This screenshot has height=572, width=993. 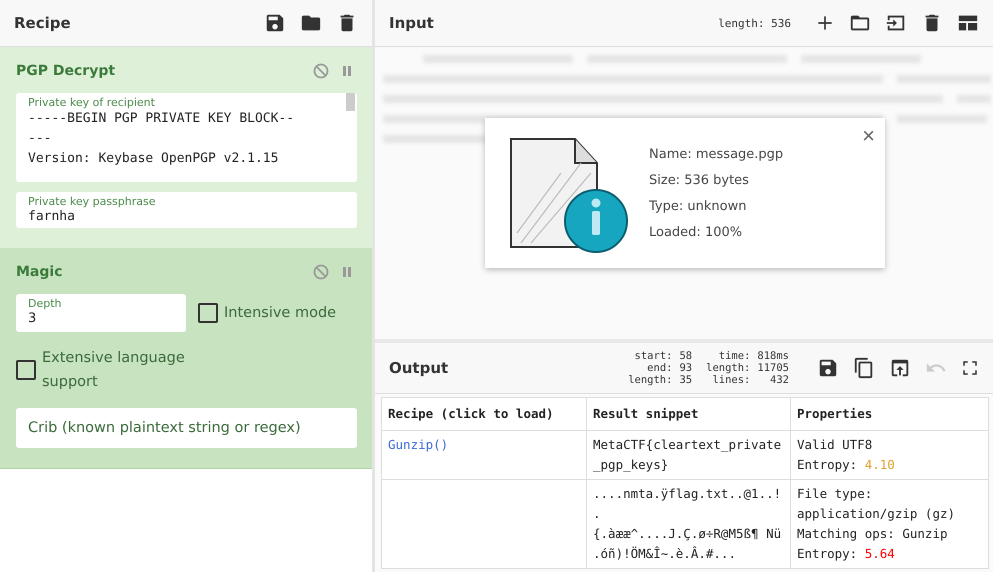 I want to click on file-info-text: Loaded: 100%, so click(x=696, y=232).